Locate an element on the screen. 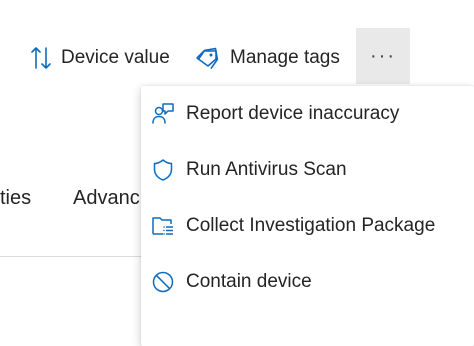 This screenshot has width=474, height=346. manage-tags-button: Manage tags is located at coordinates (267, 58).